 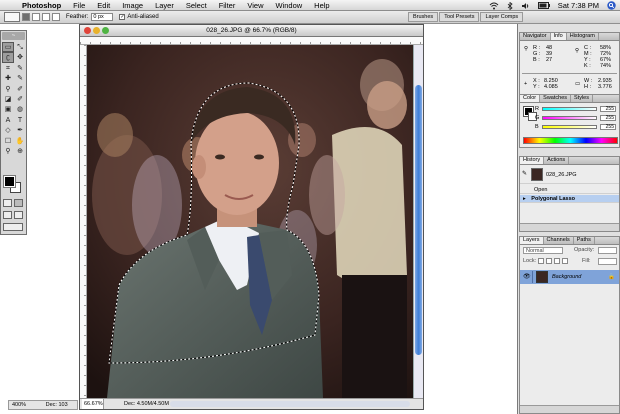 What do you see at coordinates (584, 240) in the screenshot?
I see `tab-paths: Paths` at bounding box center [584, 240].